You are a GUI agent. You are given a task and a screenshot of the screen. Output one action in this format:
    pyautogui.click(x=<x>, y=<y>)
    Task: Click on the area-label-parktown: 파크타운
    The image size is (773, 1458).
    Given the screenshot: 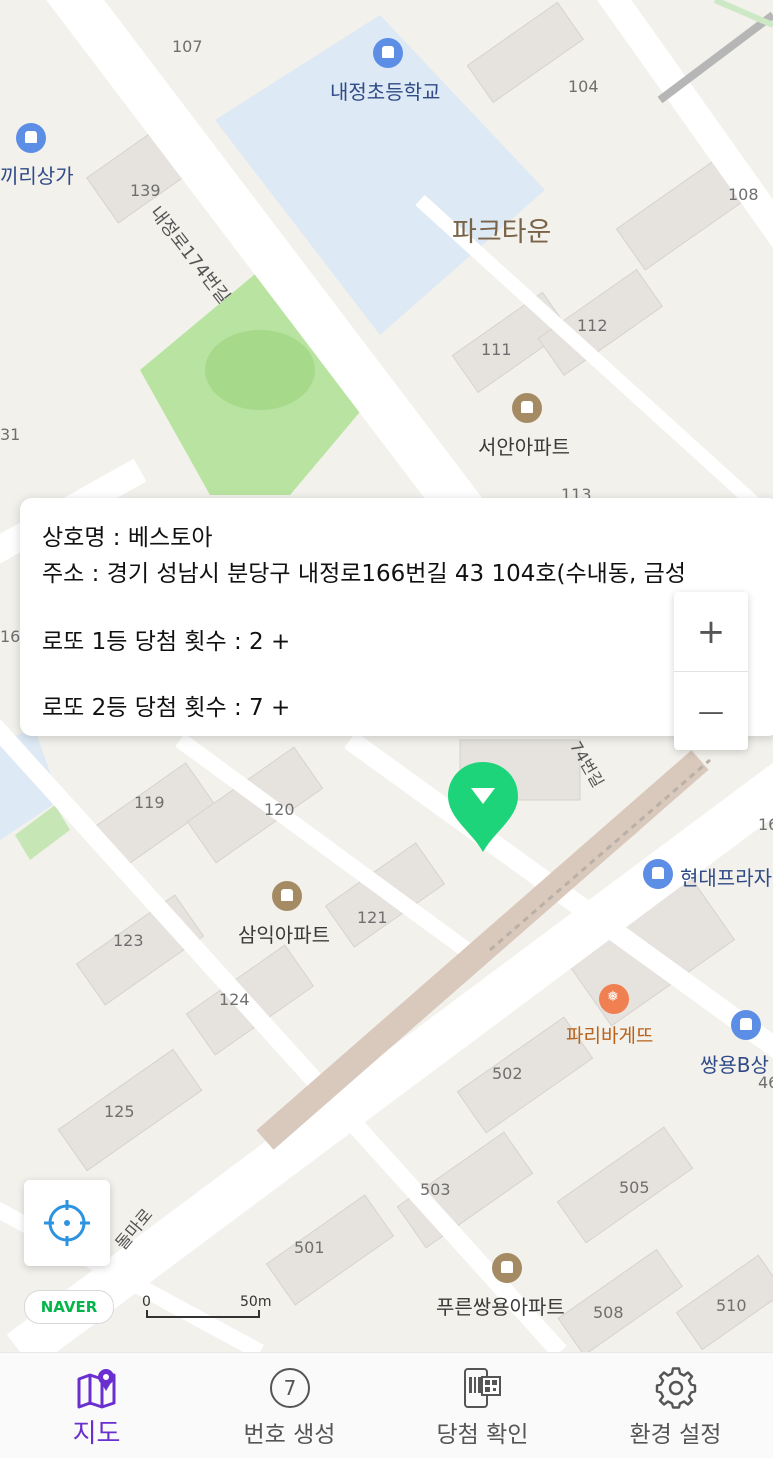 What is the action you would take?
    pyautogui.click(x=502, y=232)
    